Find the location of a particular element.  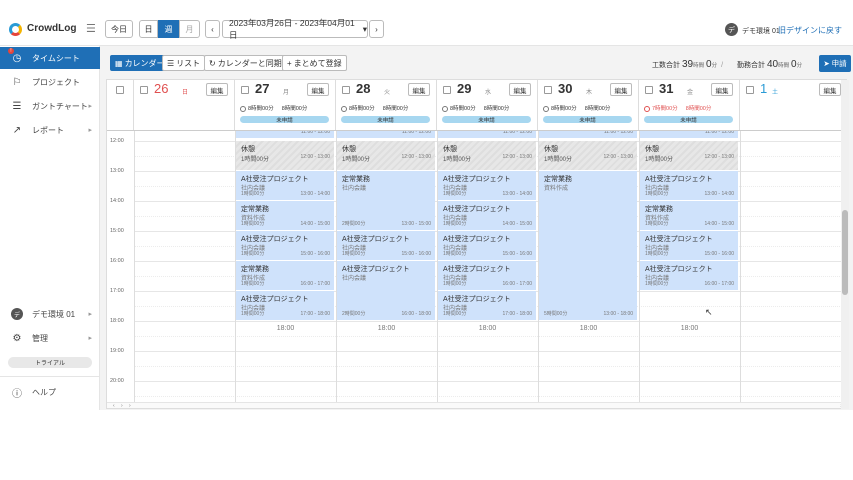

time-entry: A社受注プロジェクト 社内会議 1時間00分 14:00 - 15:00 is located at coordinates (487, 216).